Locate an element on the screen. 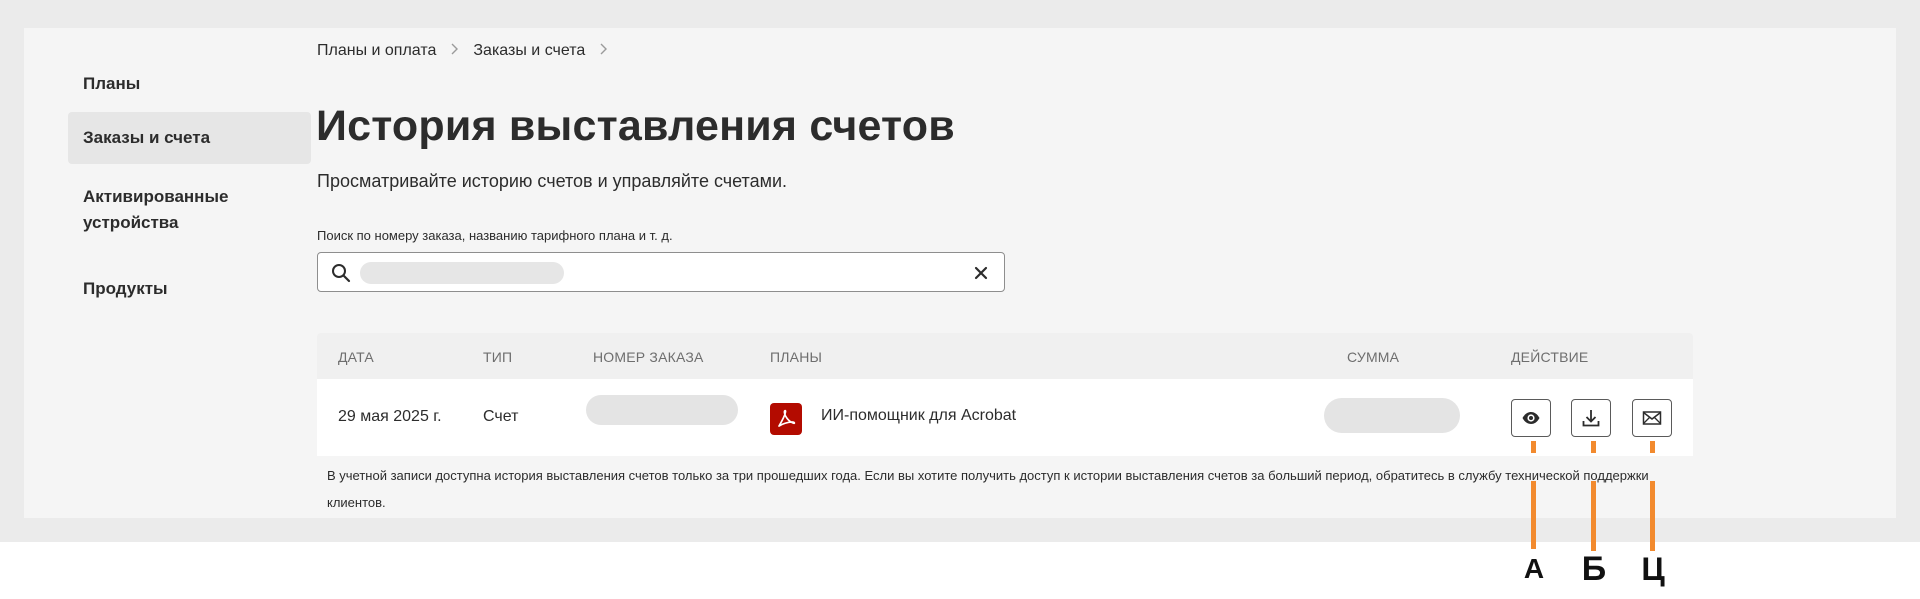  column-header-order-number: НОМЕР ЗАКАЗА is located at coordinates (648, 357).